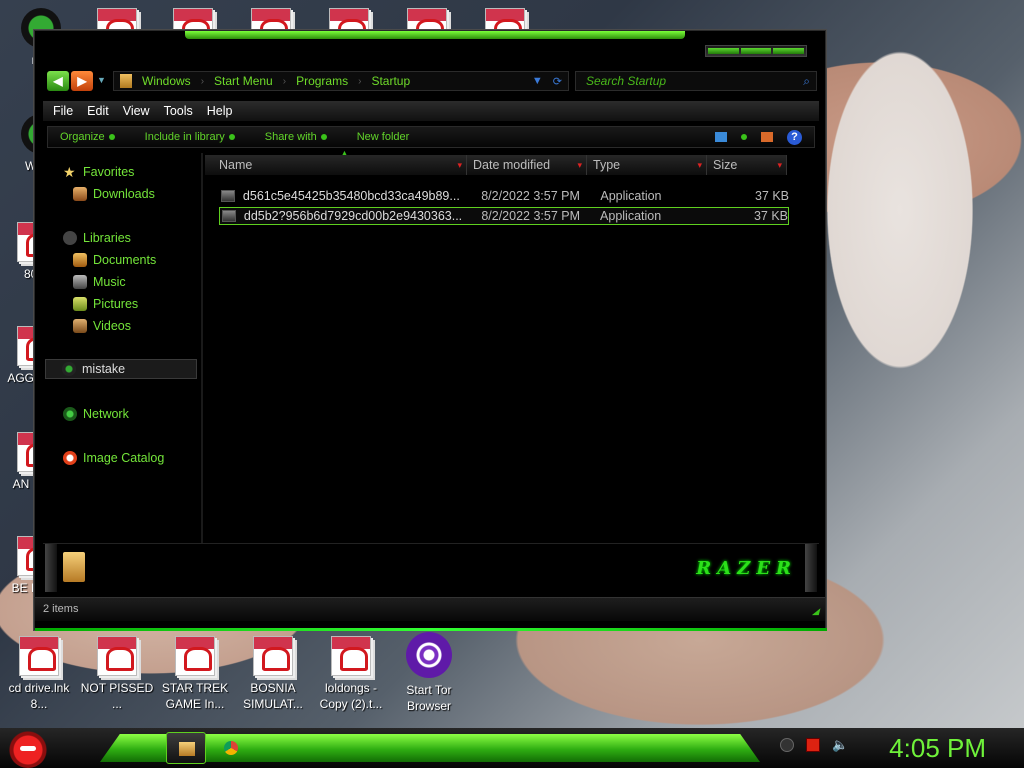 The image size is (1024, 768). Describe the element at coordinates (296, 137) in the screenshot. I see `share-with-button: Share with` at that location.